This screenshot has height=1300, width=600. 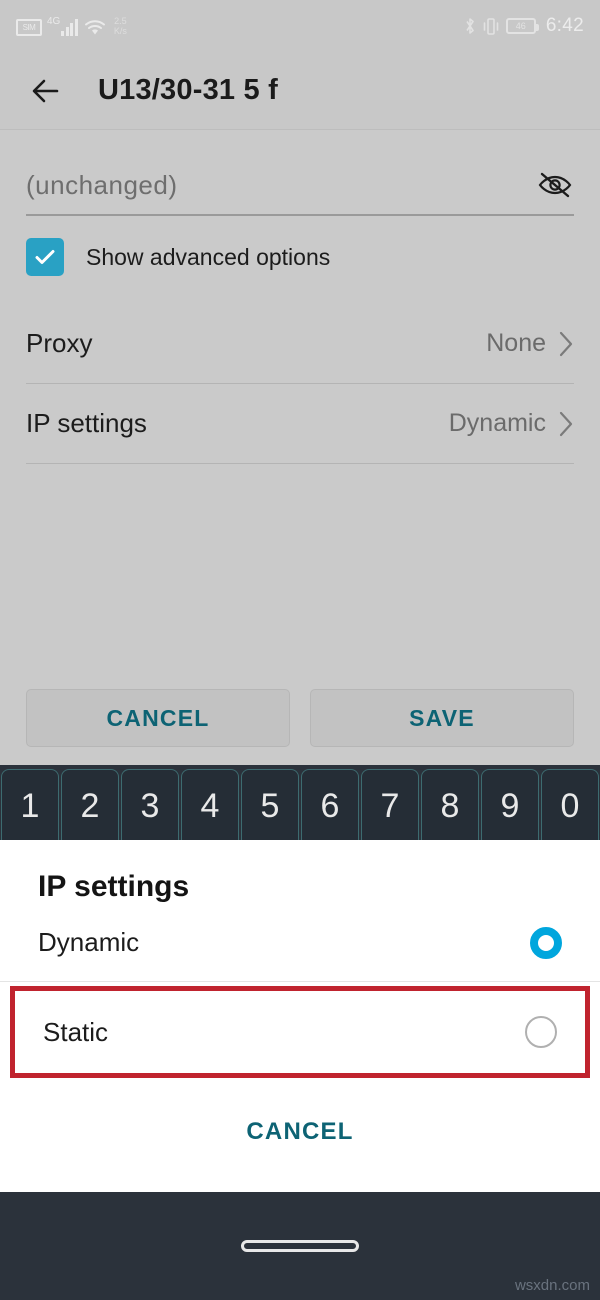 What do you see at coordinates (300, 806) in the screenshot?
I see `keyboard-number-row: 1 2 3 4 5 6 7 8 9 0` at bounding box center [300, 806].